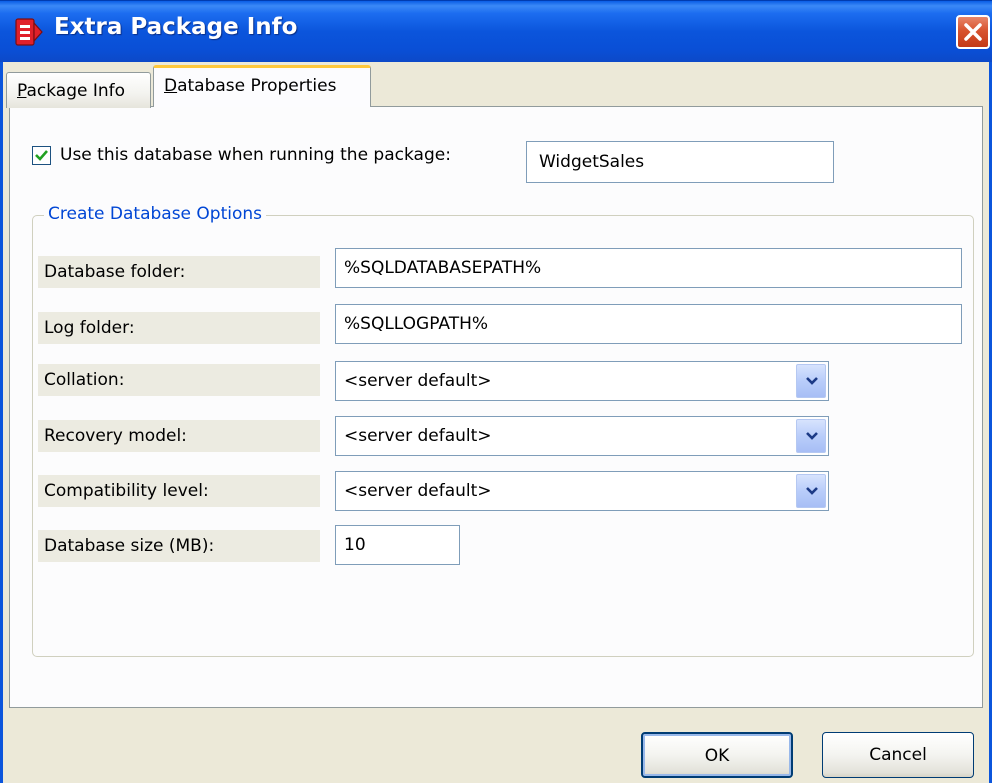 The height and width of the screenshot is (783, 992). I want to click on log-folder-input: %SQLLOGPATH%, so click(648, 324).